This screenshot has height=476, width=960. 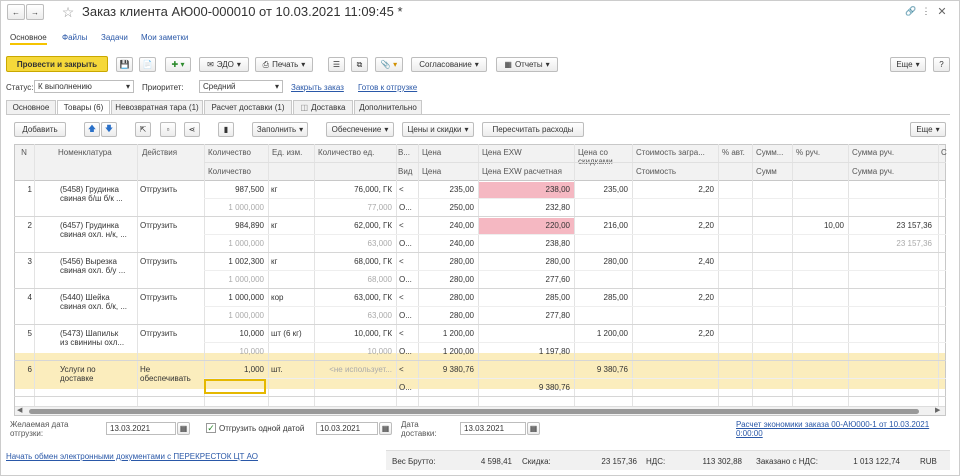 I want to click on delivery-date-calendar-button: ▦, so click(x=533, y=428).